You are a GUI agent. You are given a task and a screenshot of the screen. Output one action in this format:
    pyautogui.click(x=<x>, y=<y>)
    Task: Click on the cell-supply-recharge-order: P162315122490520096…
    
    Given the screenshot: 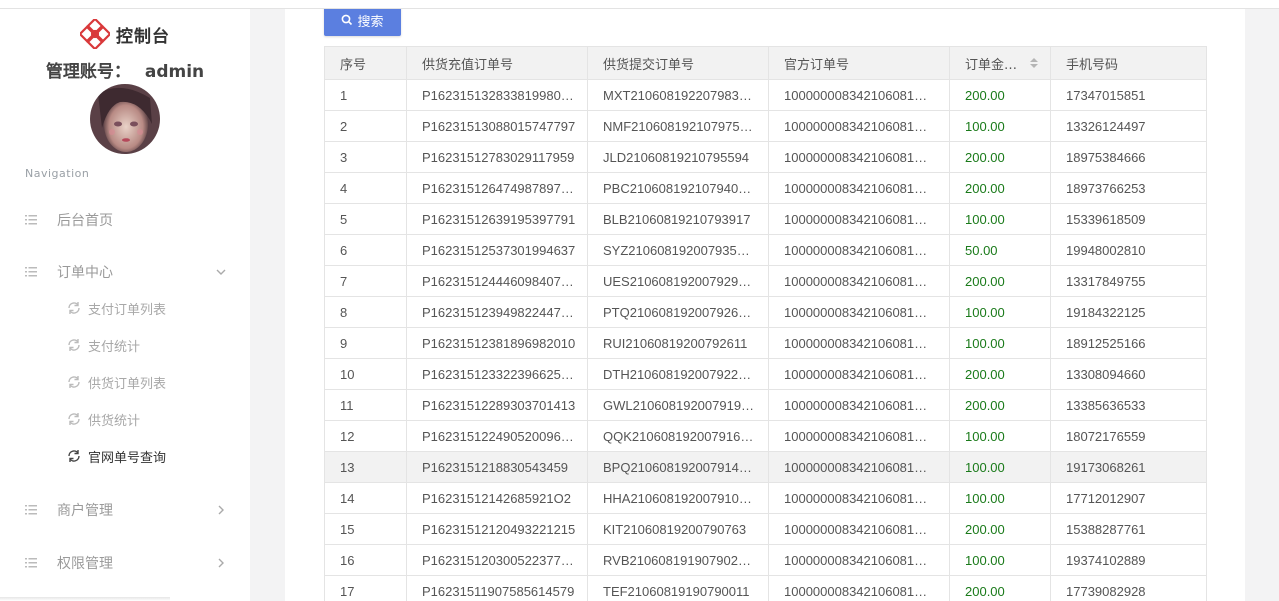 What is the action you would take?
    pyautogui.click(x=497, y=436)
    